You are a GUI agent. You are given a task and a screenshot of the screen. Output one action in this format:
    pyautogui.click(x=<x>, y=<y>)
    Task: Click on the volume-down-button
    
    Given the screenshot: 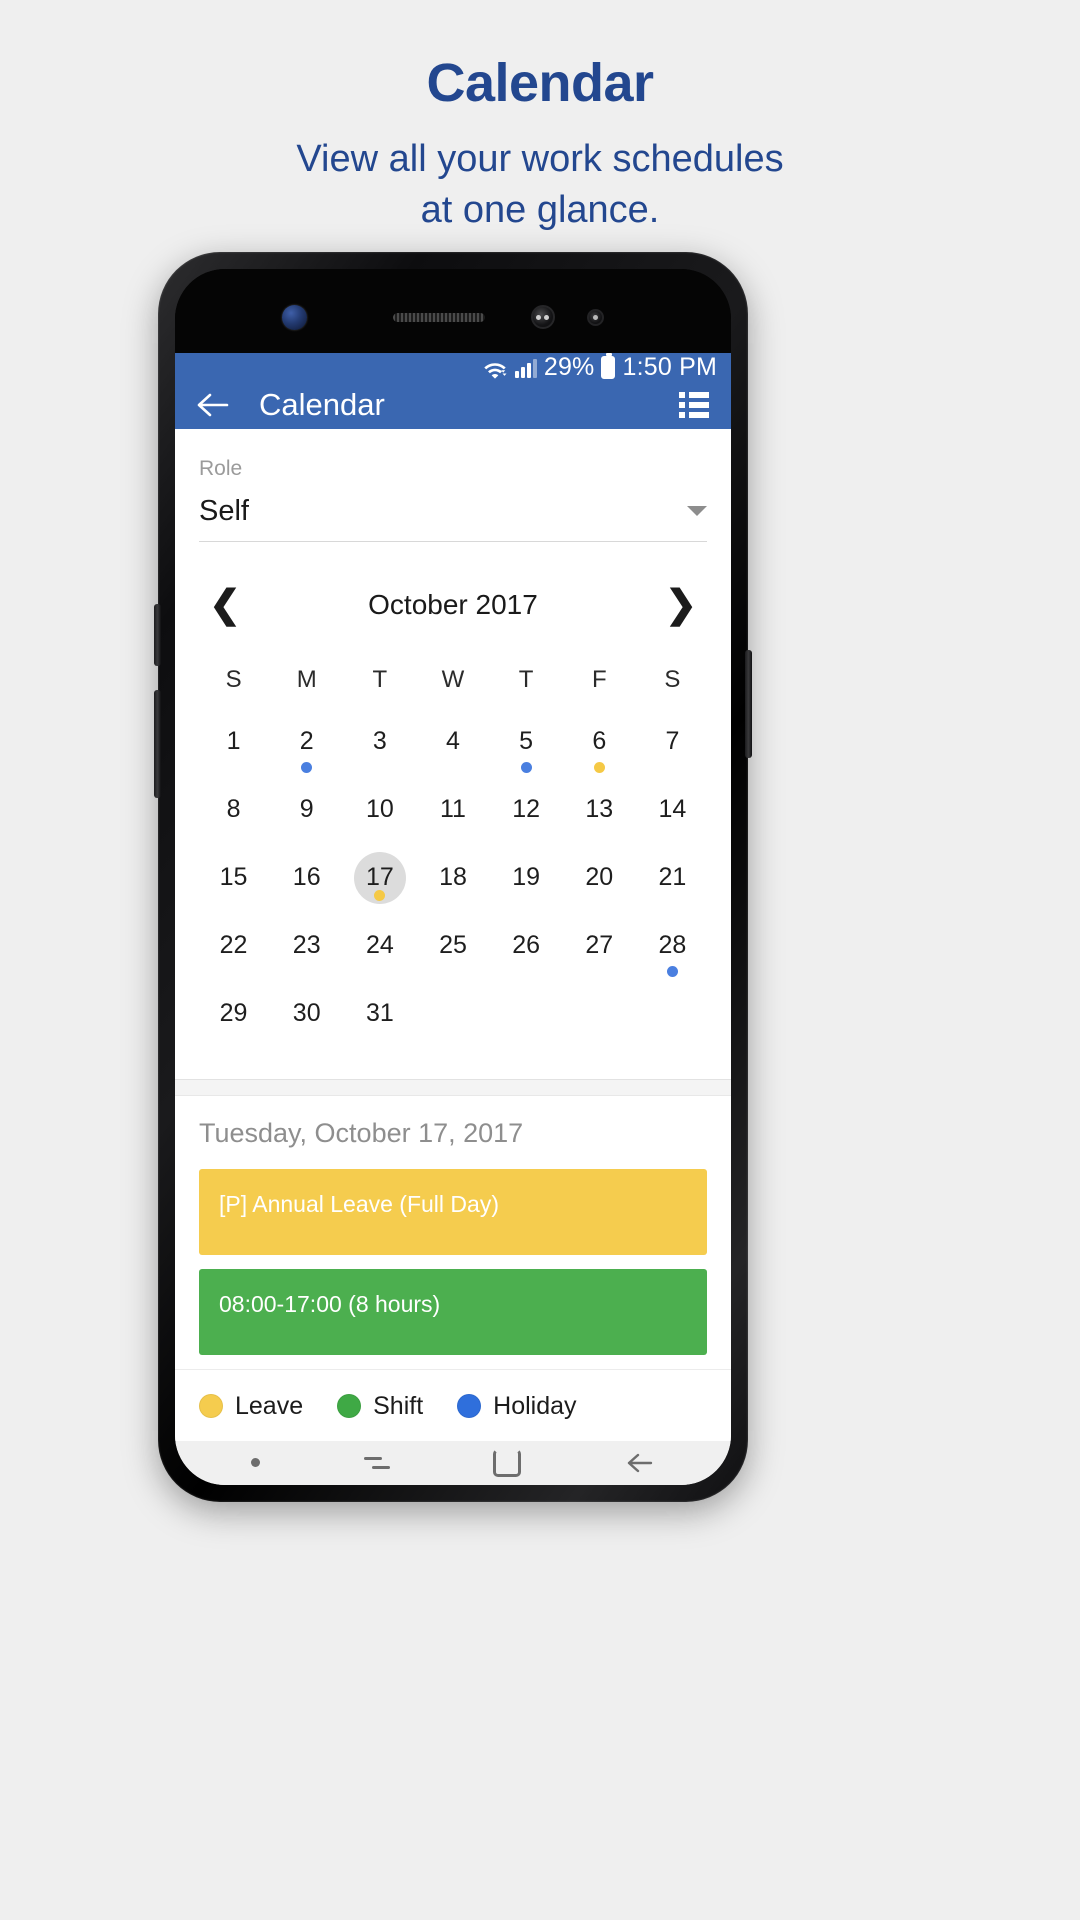 What is the action you would take?
    pyautogui.click(x=157, y=744)
    